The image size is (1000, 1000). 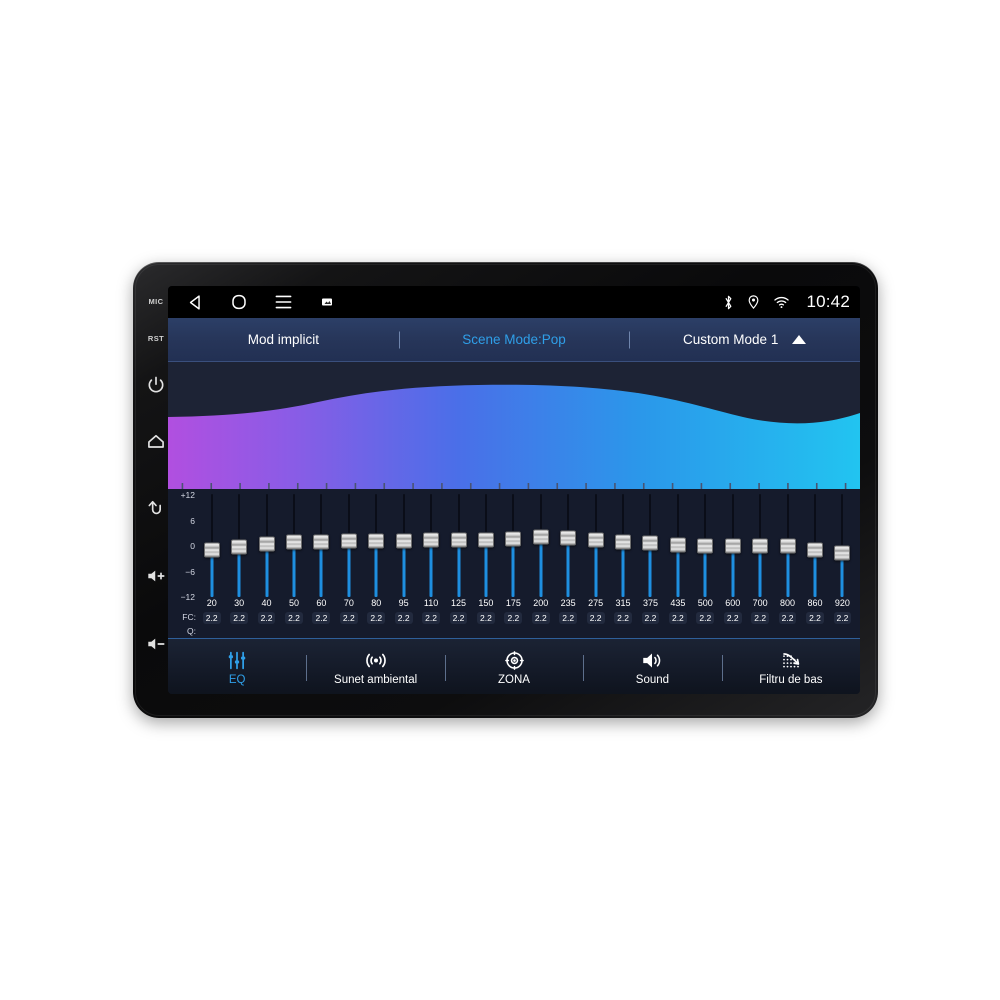 I want to click on eq-band: 150 2.2, so click(x=485, y=563).